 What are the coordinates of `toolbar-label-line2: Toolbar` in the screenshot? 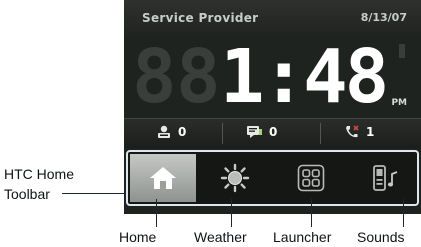 It's located at (27, 194).